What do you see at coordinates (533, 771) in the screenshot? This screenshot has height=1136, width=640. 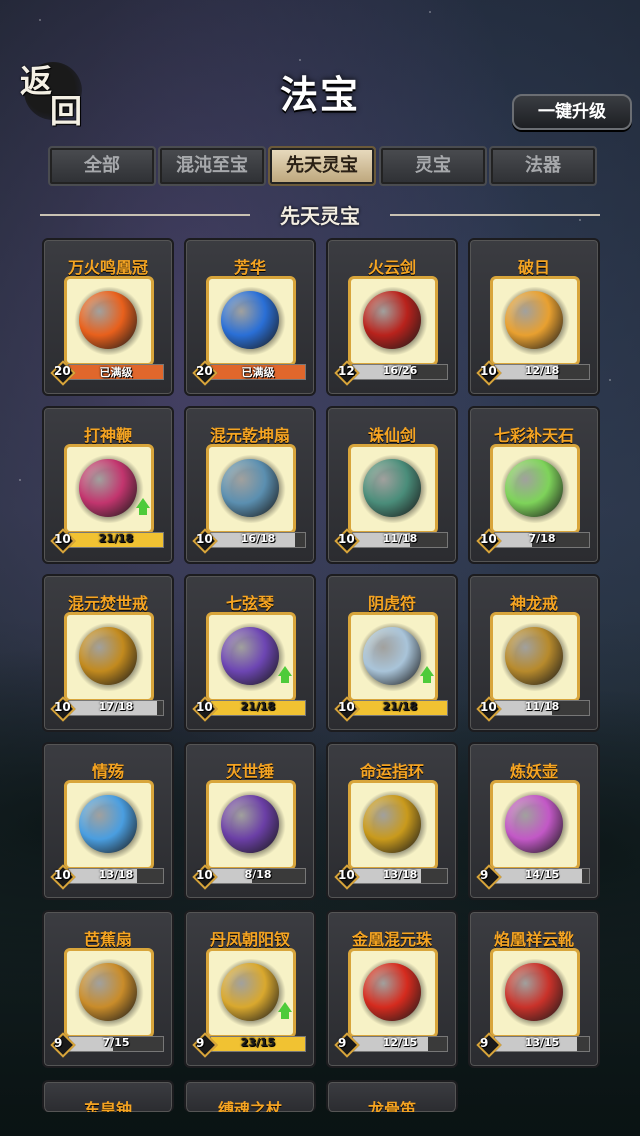 I see `treasure-name: 炼妖壶` at bounding box center [533, 771].